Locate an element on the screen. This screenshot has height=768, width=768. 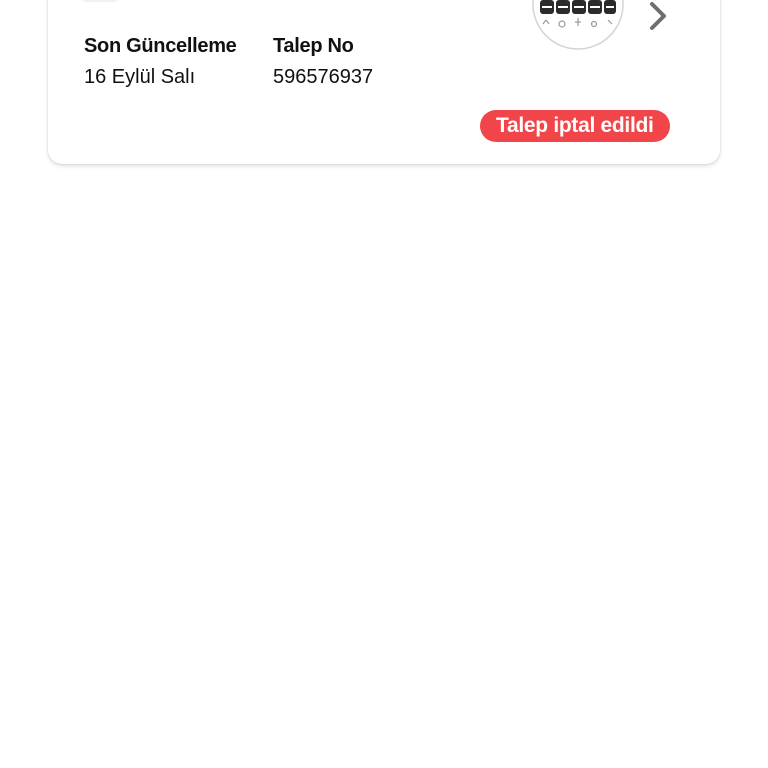
card-top-element is located at coordinates (100, 1).